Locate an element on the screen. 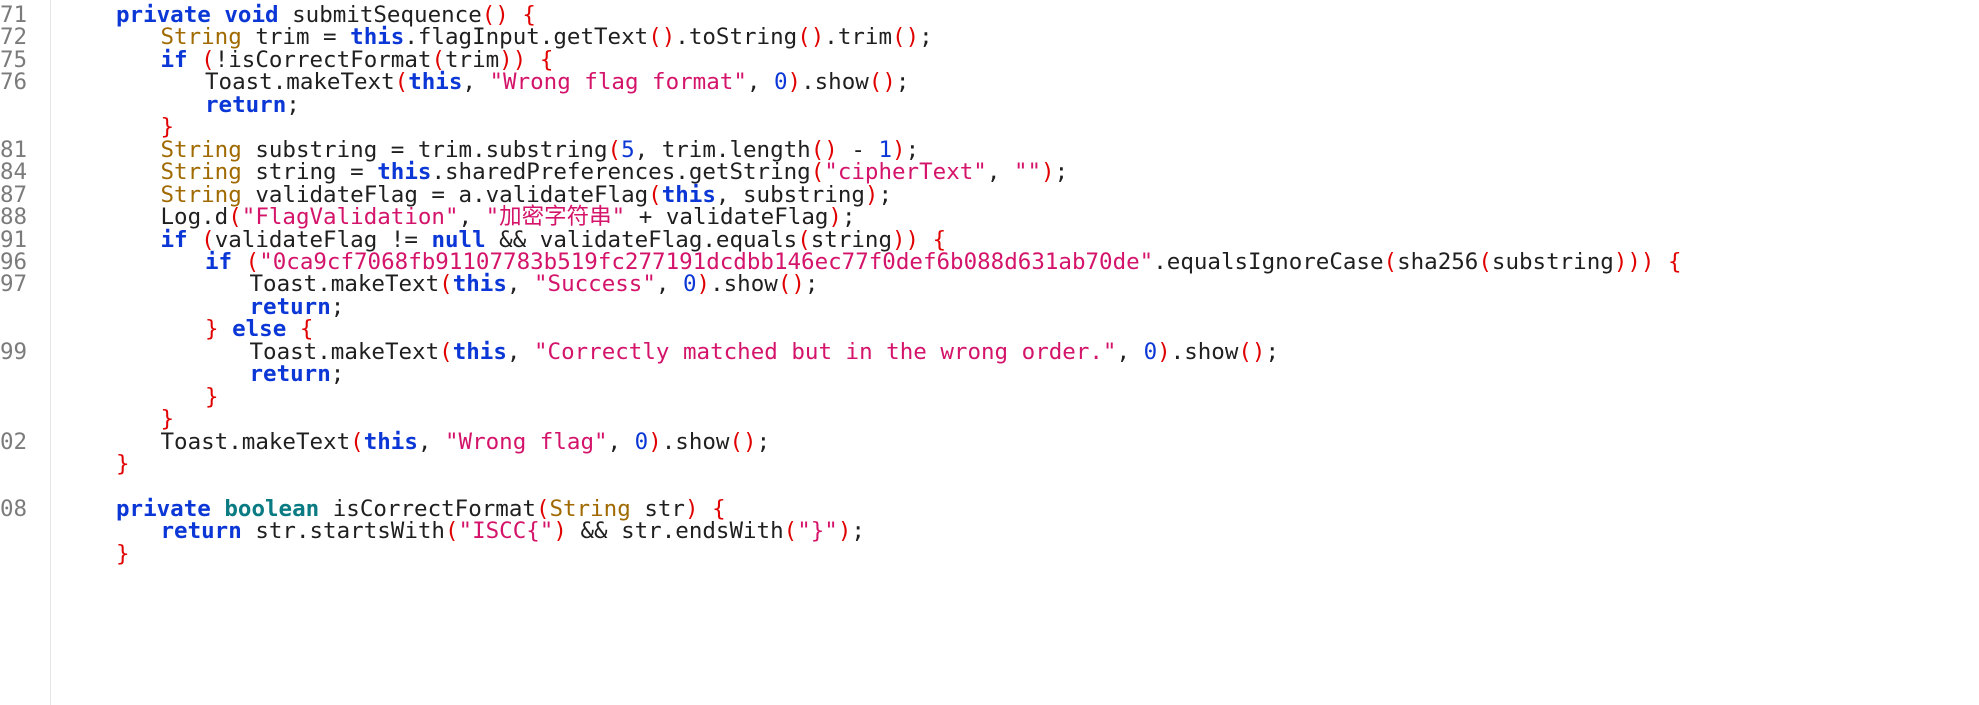 This screenshot has height=705, width=1979. line-number: 87 is located at coordinates (14, 195).